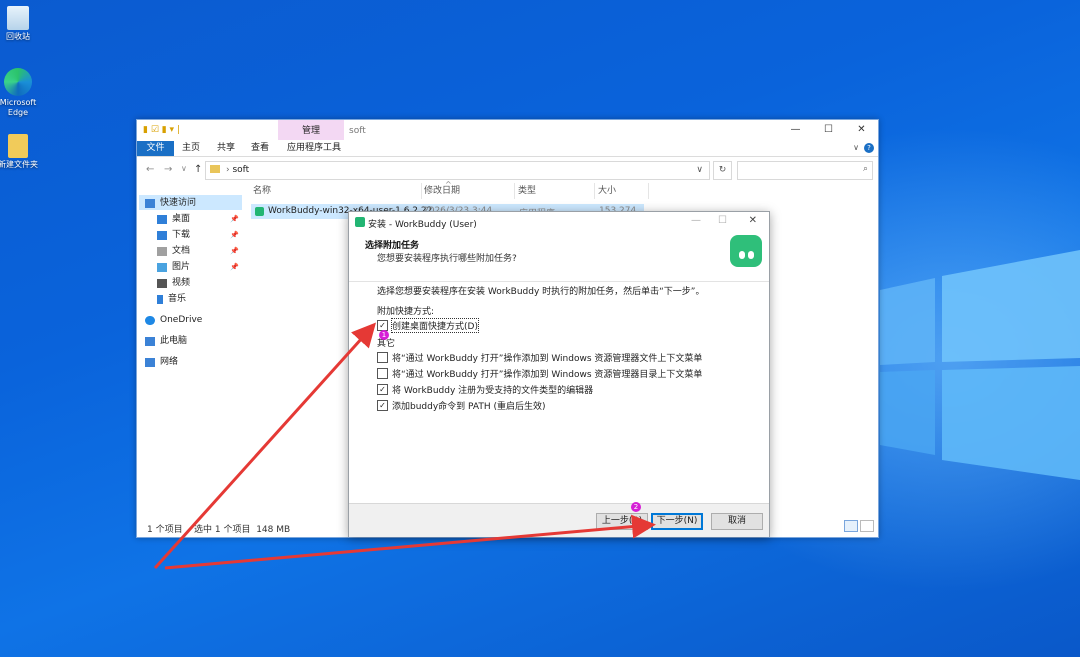  Describe the element at coordinates (384, 335) in the screenshot. I see `step-marker-1: 1` at that location.